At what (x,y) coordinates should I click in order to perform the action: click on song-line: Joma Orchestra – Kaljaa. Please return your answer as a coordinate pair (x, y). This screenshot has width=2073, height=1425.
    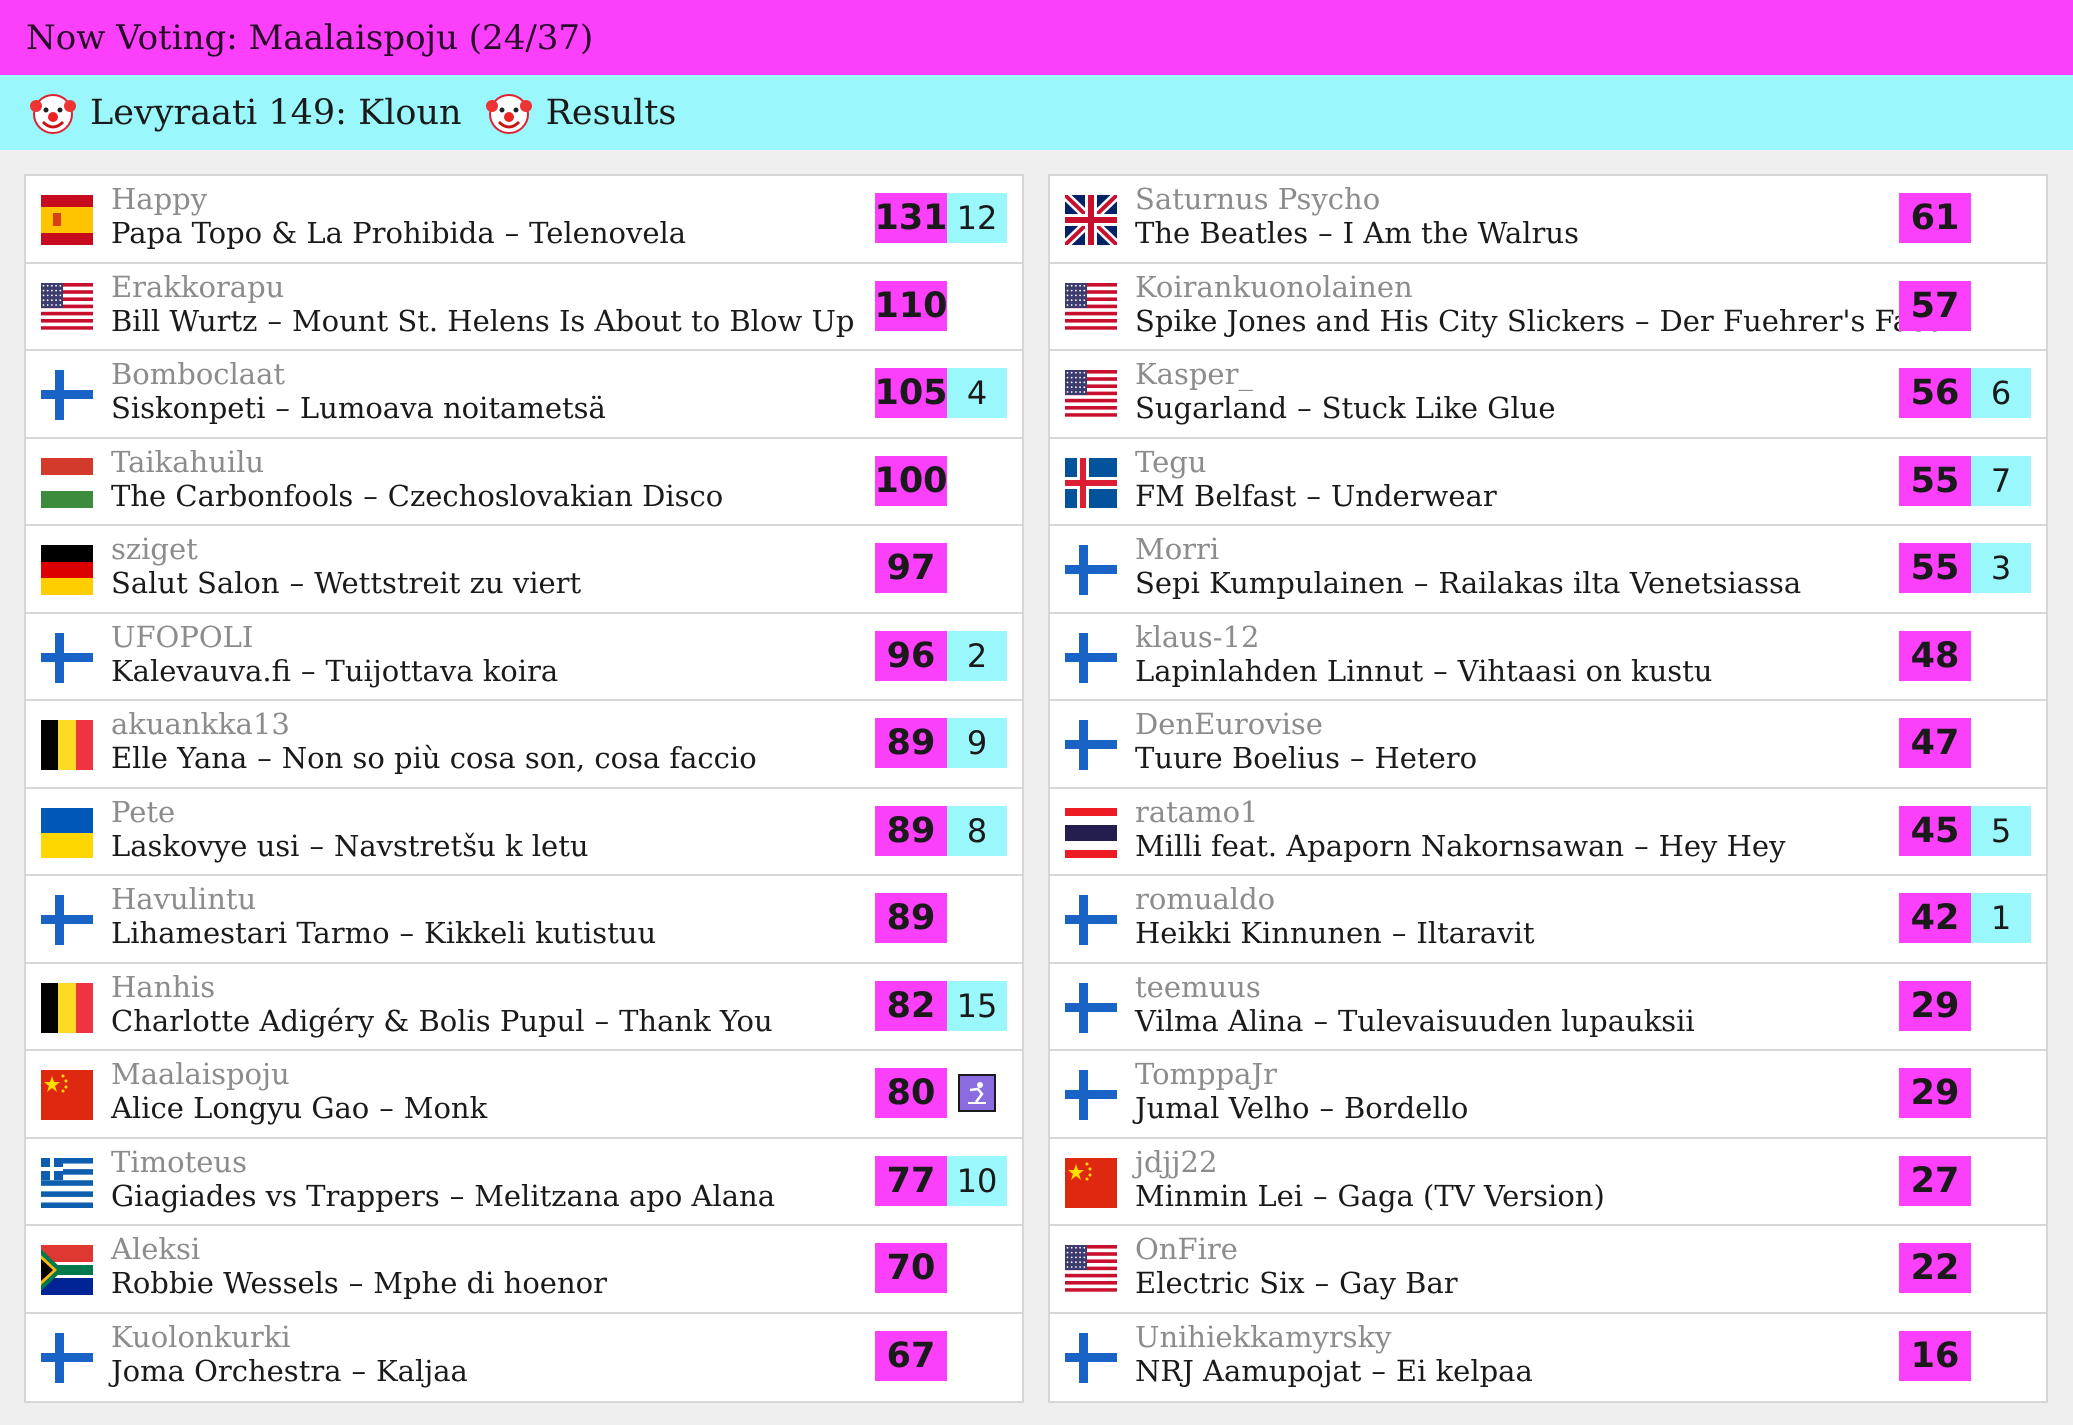
    Looking at the image, I should click on (289, 1371).